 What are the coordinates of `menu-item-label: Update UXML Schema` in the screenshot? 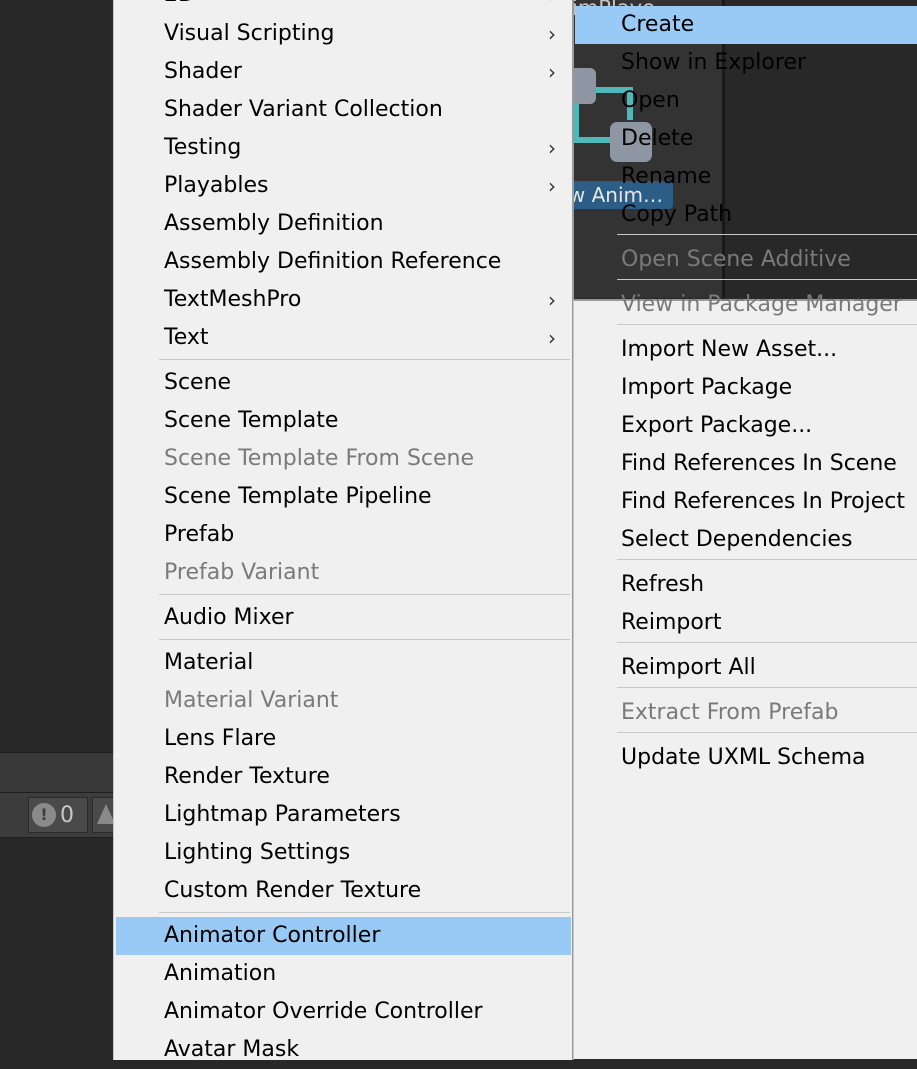 It's located at (743, 757).